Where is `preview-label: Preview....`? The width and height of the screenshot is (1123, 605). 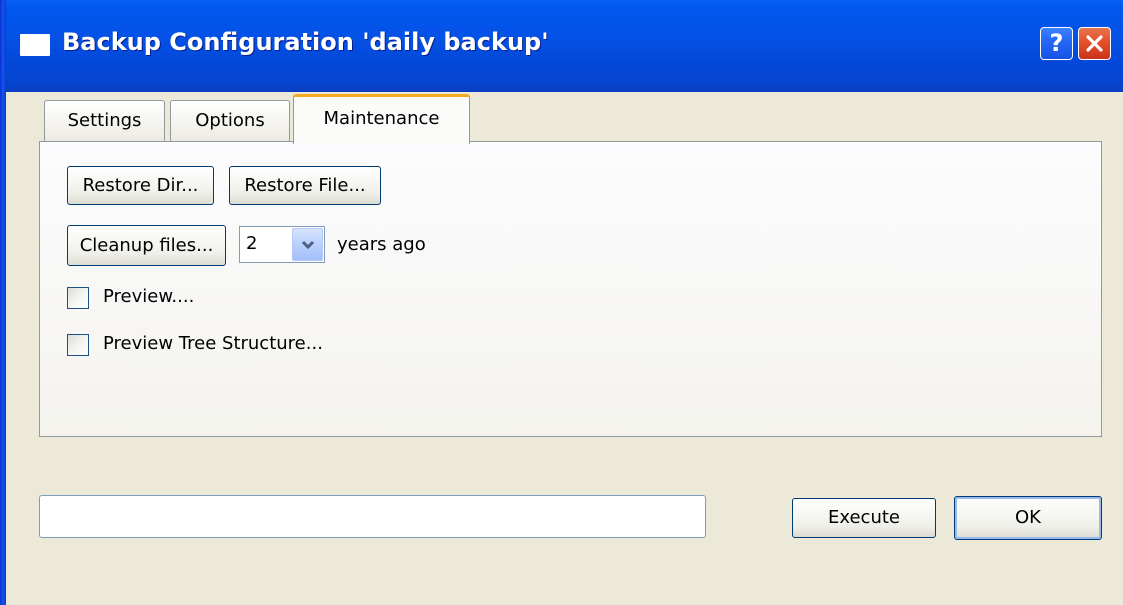
preview-label: Preview.... is located at coordinates (149, 296).